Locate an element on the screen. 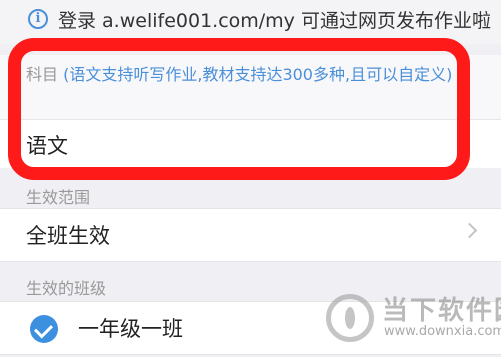 The image size is (501, 357). classes-label: 生效的班级 is located at coordinates (66, 288).